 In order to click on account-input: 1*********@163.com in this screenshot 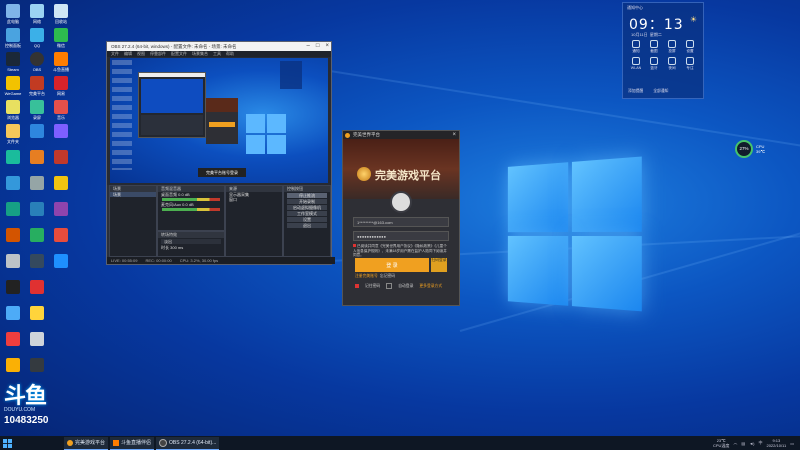, I will do `click(401, 222)`.